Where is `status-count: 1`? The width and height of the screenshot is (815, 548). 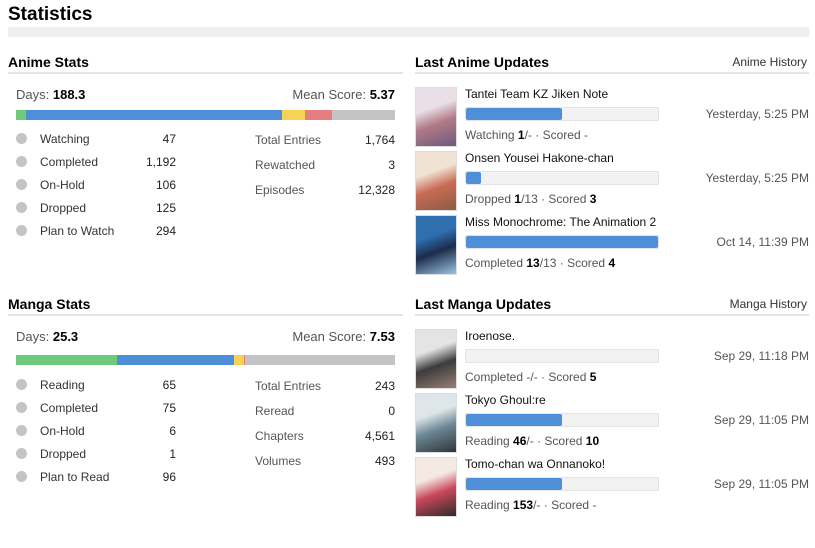 status-count: 1 is located at coordinates (172, 453).